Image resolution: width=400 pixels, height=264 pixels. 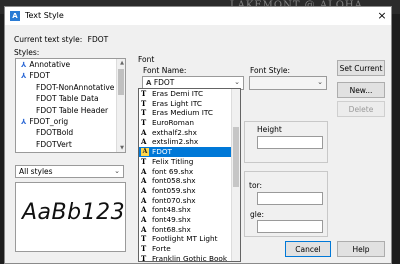 I want to click on width-factor-field, so click(x=290, y=198).